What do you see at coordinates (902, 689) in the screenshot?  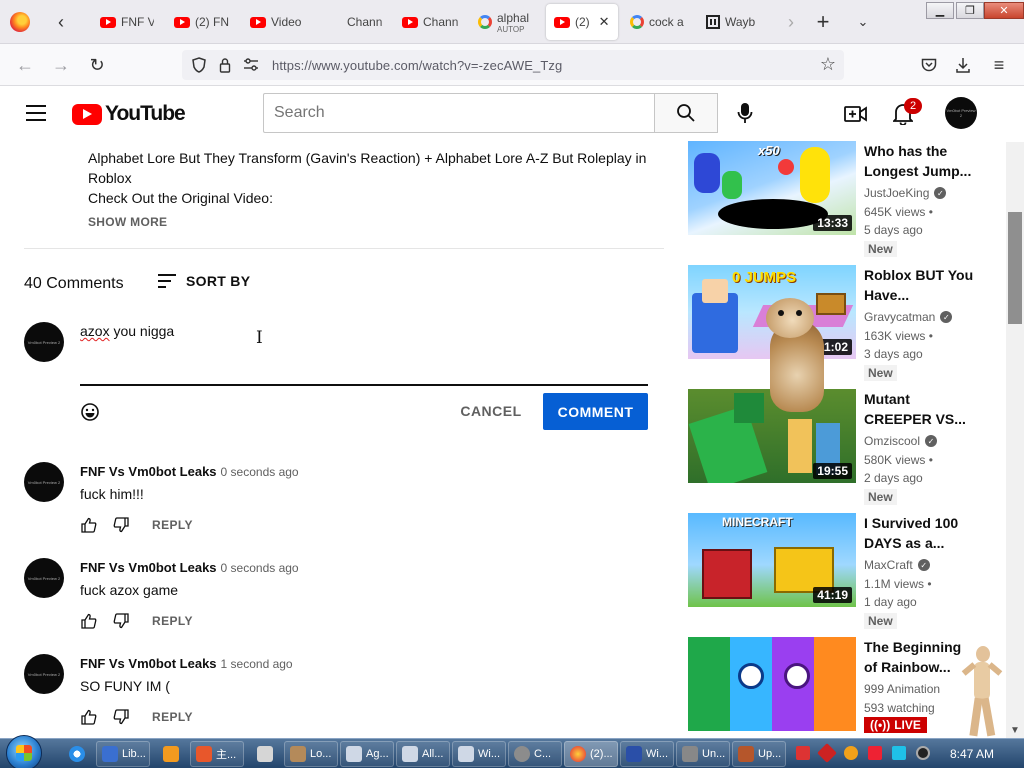 I see `channel-name: 999 Animation` at bounding box center [902, 689].